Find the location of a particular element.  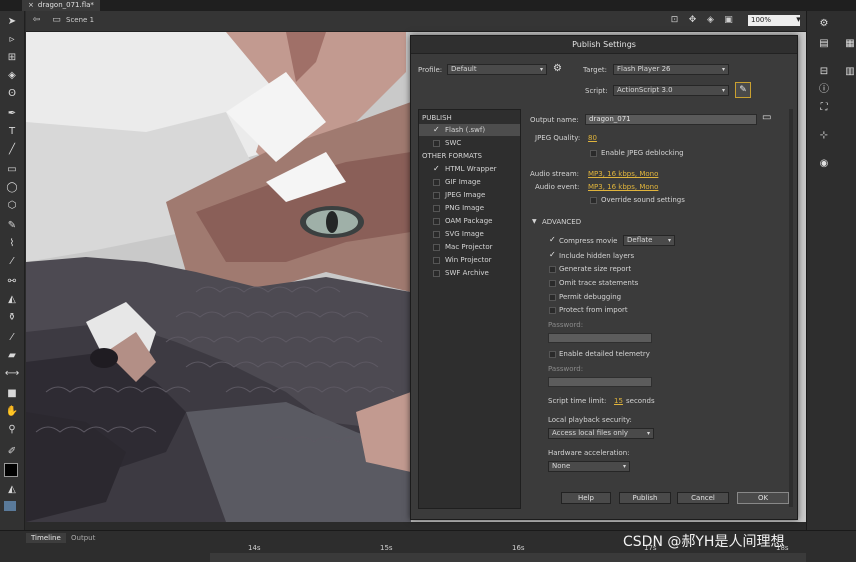

script-time-limit-value: 15 is located at coordinates (618, 401).